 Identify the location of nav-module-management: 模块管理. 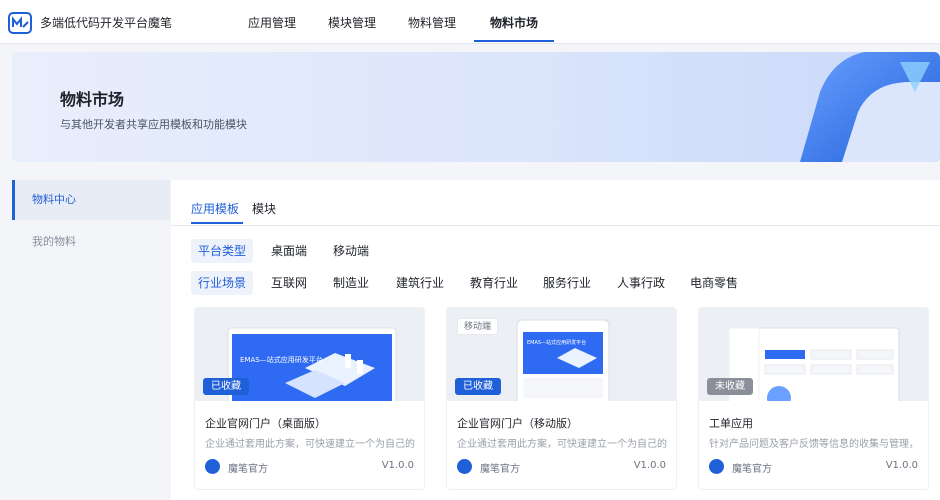
(352, 22).